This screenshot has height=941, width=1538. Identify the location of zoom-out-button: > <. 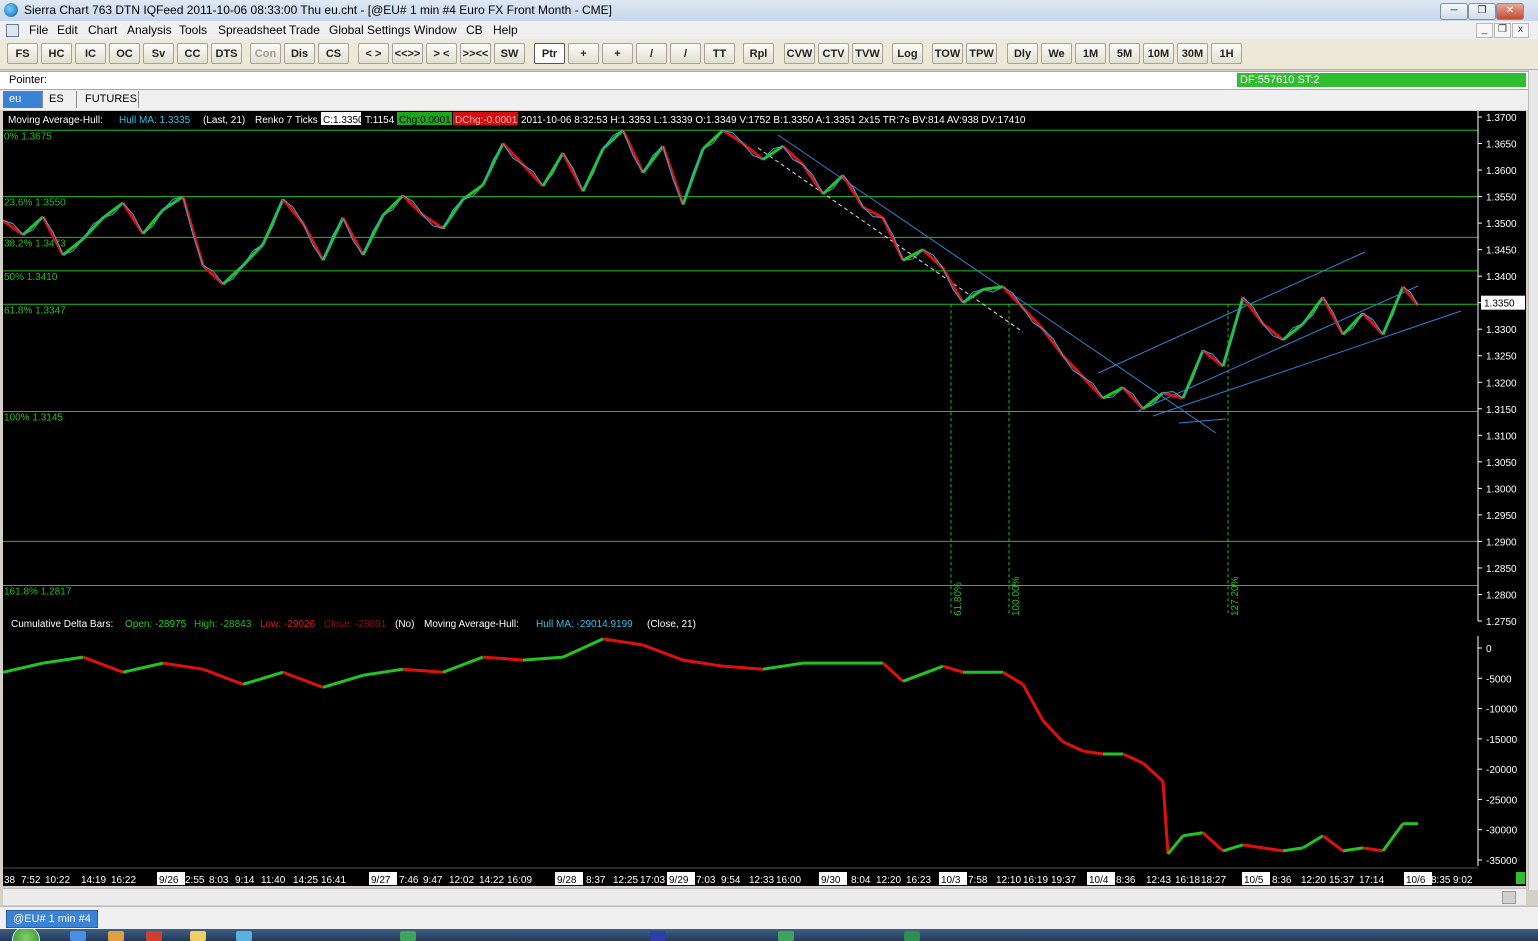
(441, 53).